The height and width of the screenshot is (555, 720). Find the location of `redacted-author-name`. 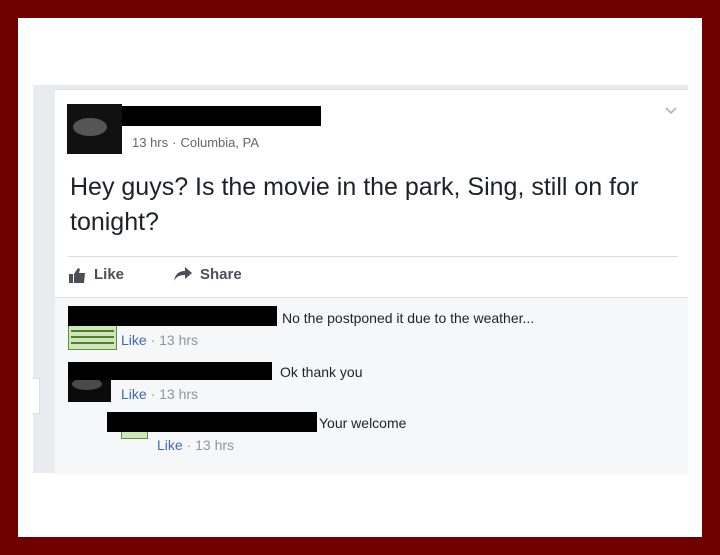

redacted-author-name is located at coordinates (221, 116).